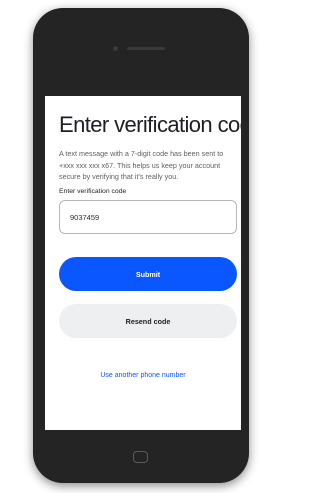 Image resolution: width=320 pixels, height=493 pixels. Describe the element at coordinates (146, 48) in the screenshot. I see `speaker-icon` at that location.